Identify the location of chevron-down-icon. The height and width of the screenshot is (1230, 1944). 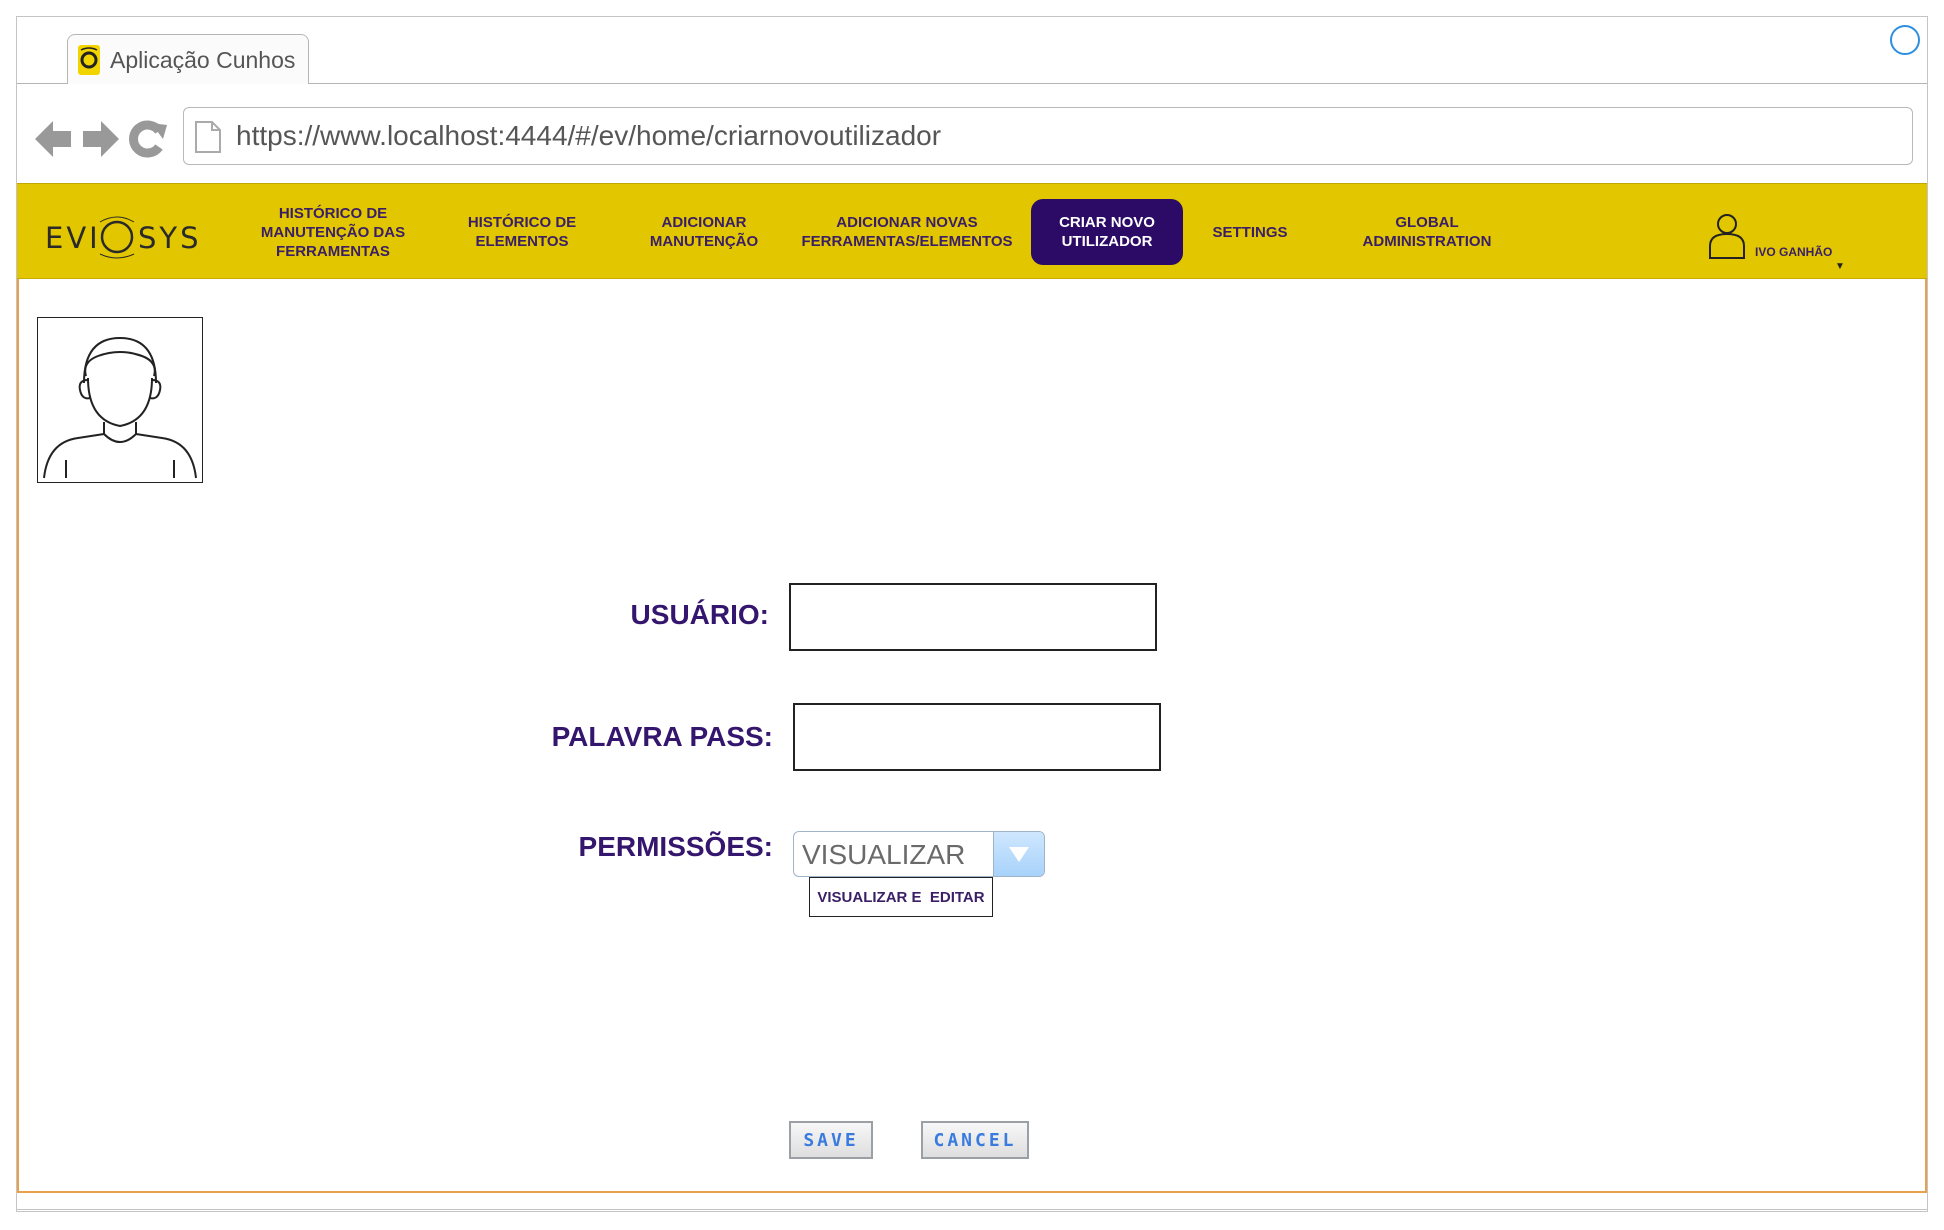
(1019, 854).